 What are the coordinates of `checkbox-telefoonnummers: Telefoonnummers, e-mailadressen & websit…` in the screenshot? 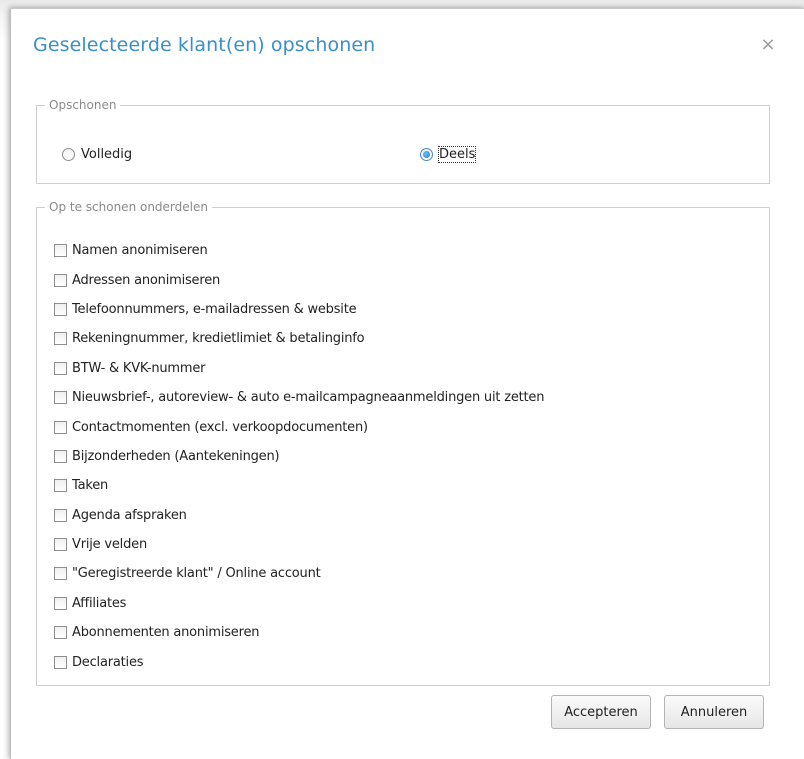 It's located at (299, 309).